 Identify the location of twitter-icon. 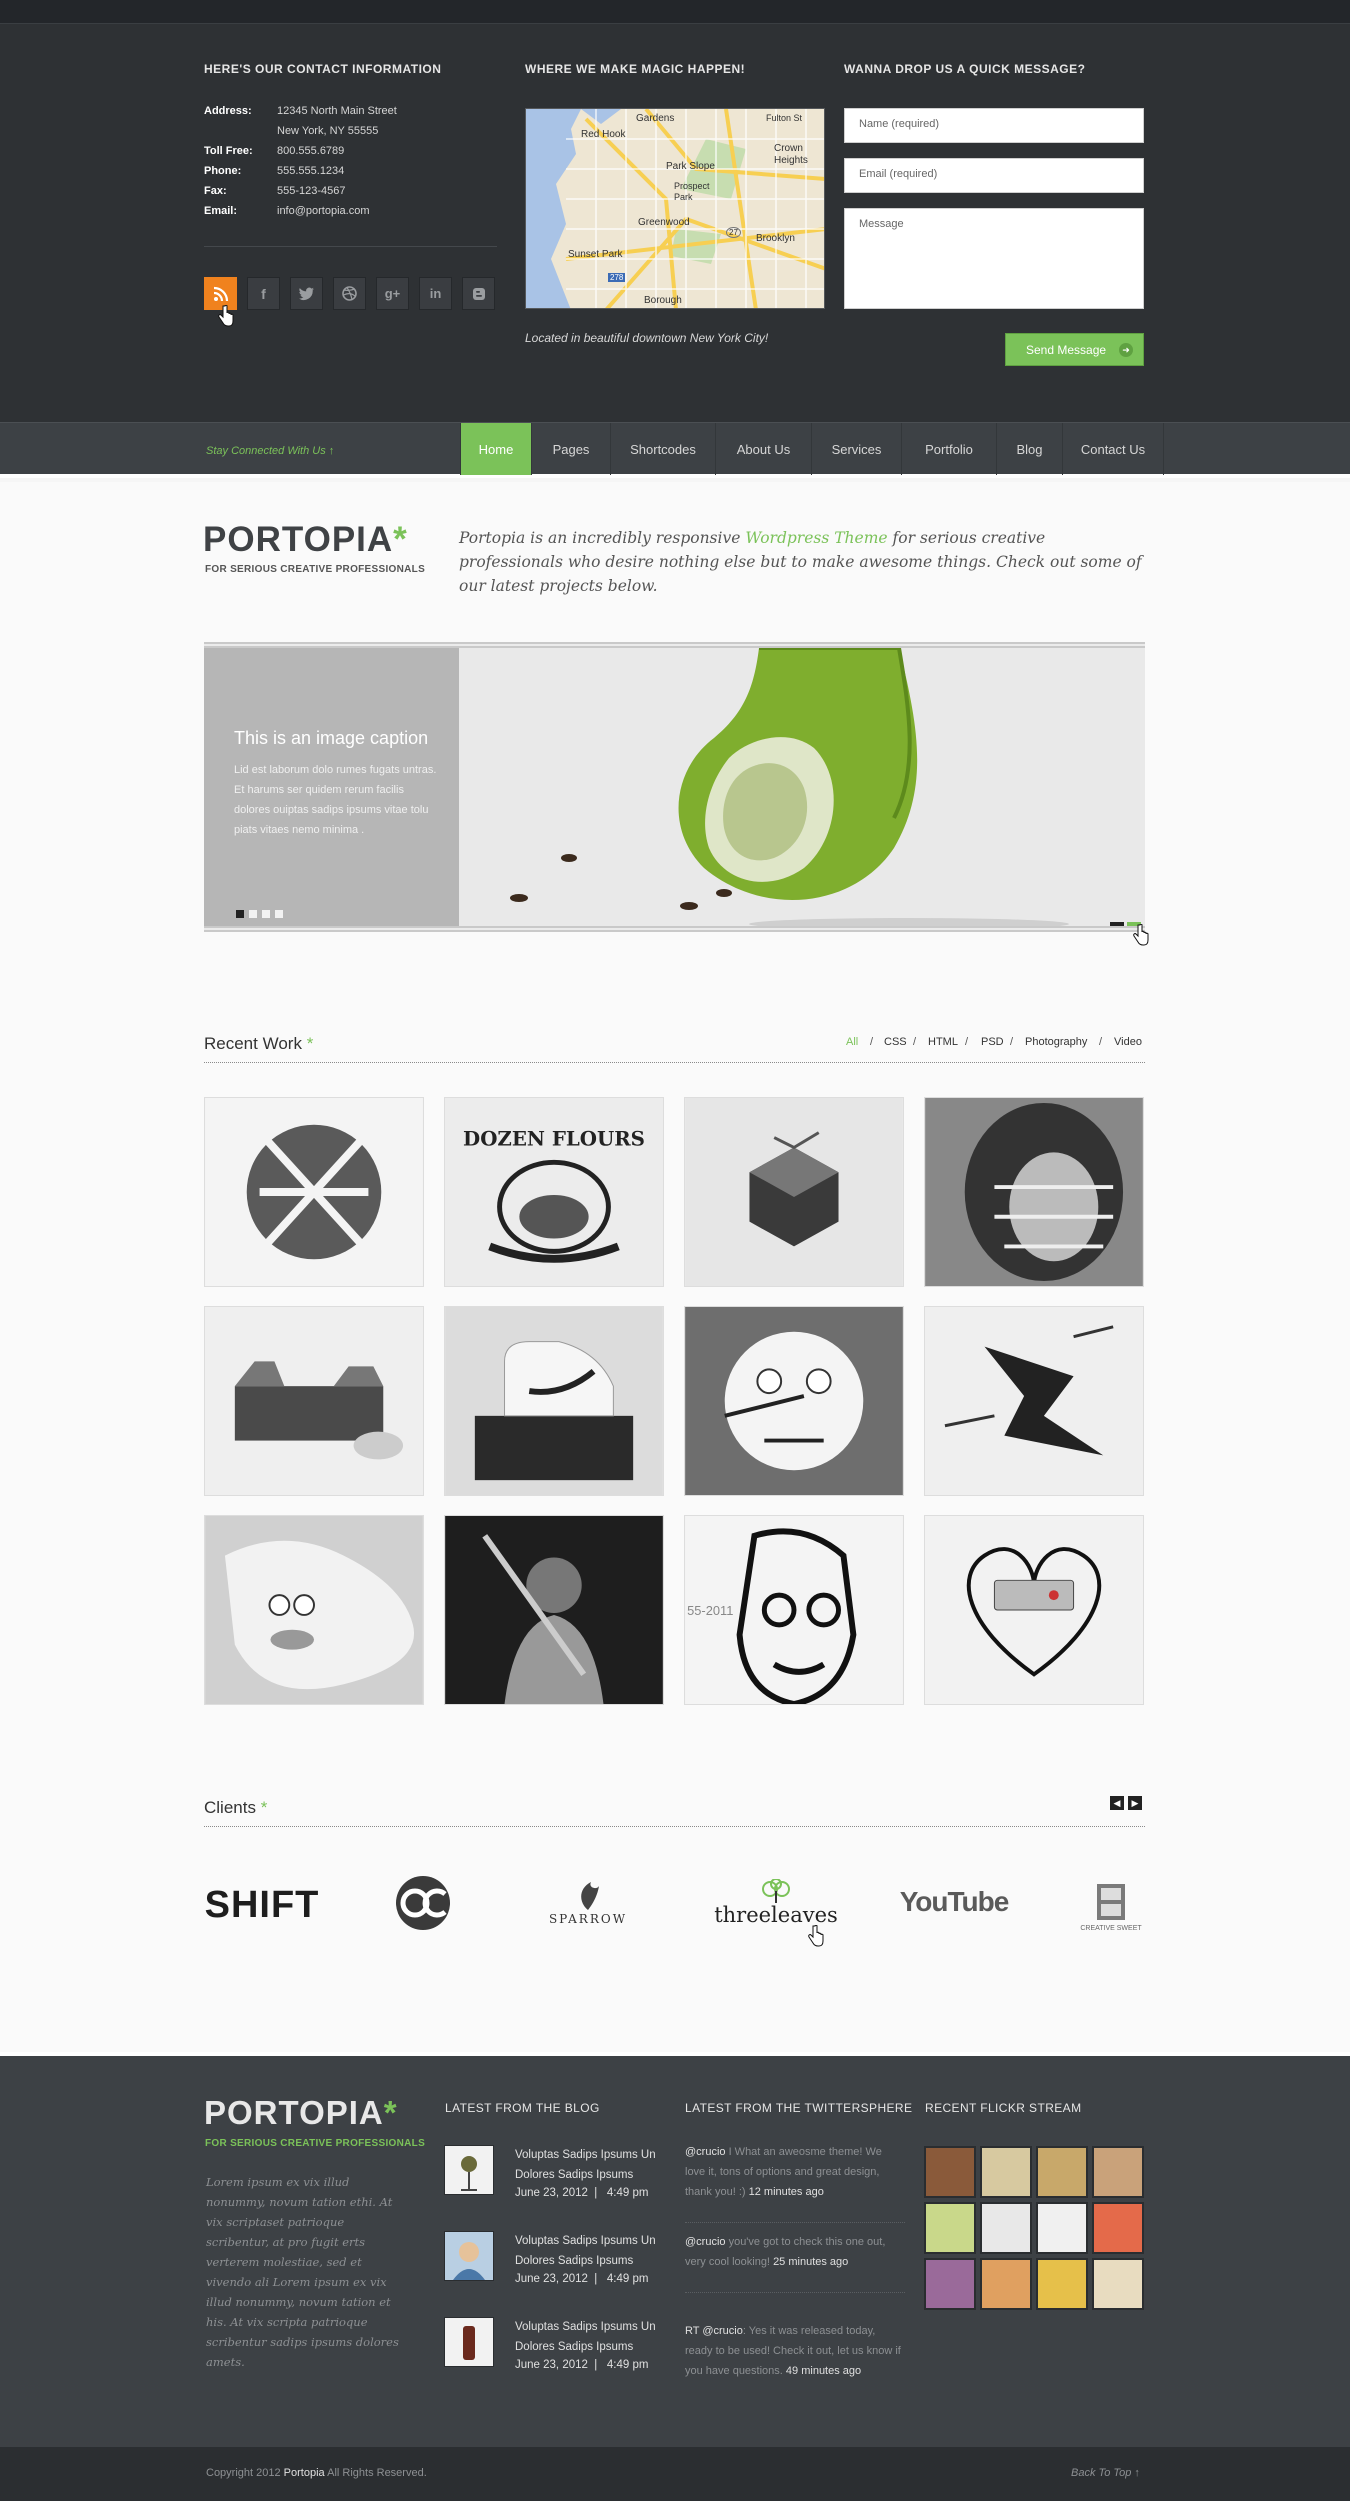
(306, 293).